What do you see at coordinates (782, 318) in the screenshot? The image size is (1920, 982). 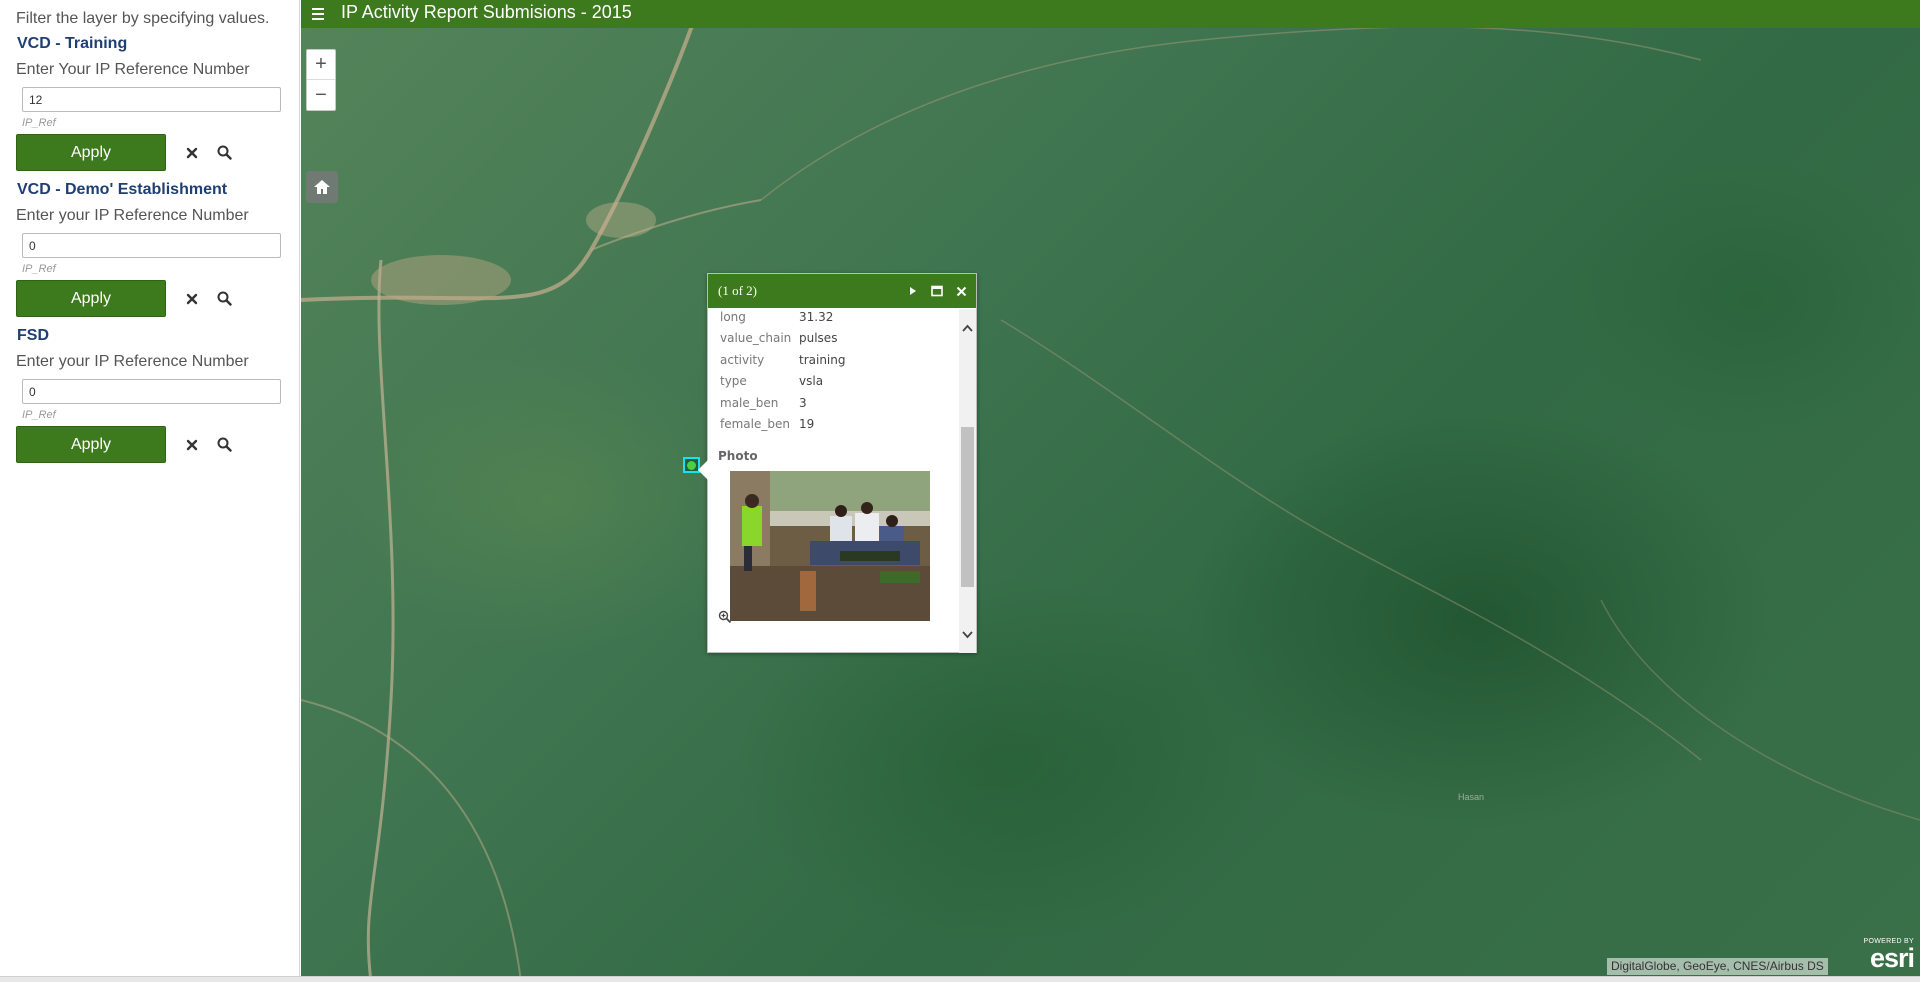 I see `attribute-row: long 31.32` at bounding box center [782, 318].